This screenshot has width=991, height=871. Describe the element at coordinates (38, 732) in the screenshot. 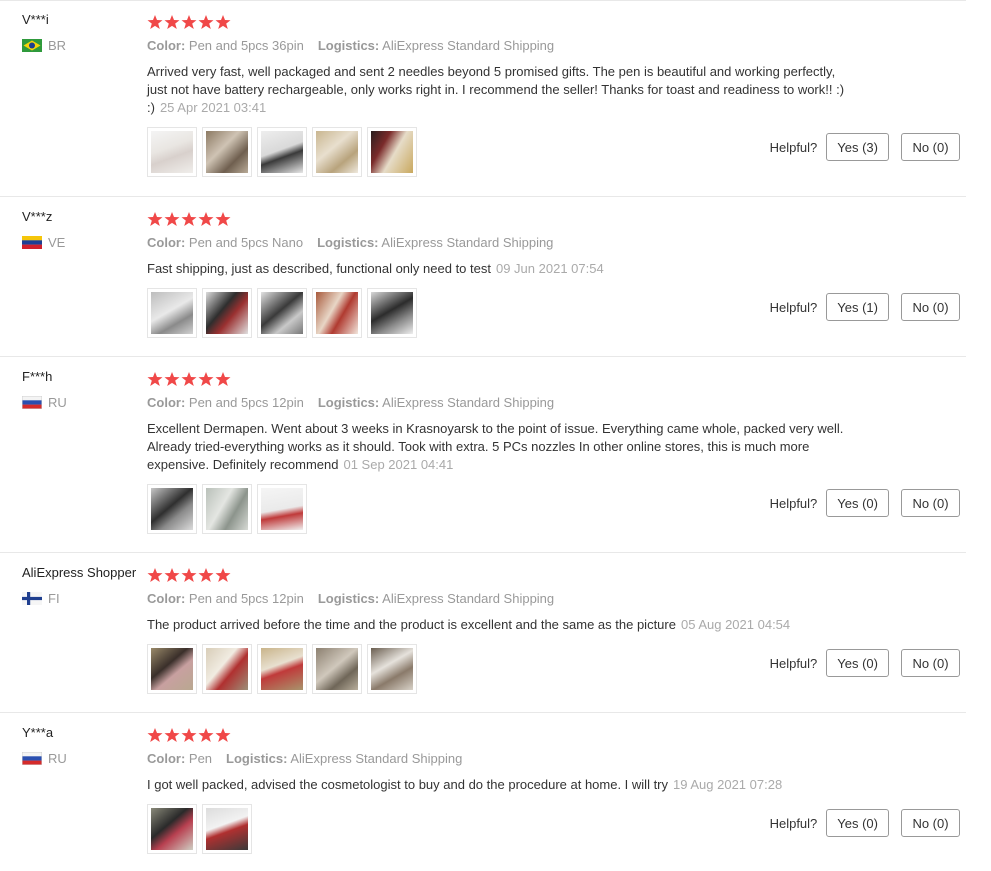

I see `reviewer-name: Y***a` at that location.